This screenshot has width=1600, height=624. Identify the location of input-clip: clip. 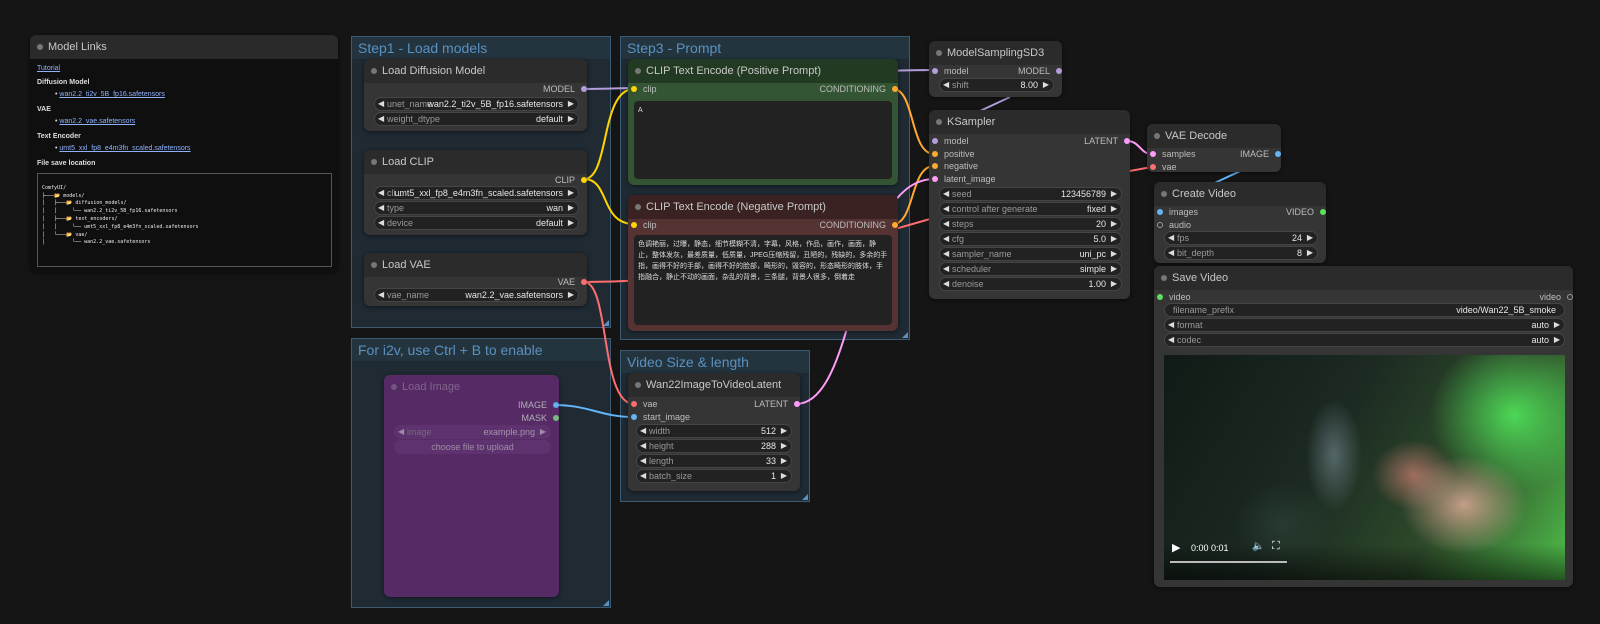
(644, 225).